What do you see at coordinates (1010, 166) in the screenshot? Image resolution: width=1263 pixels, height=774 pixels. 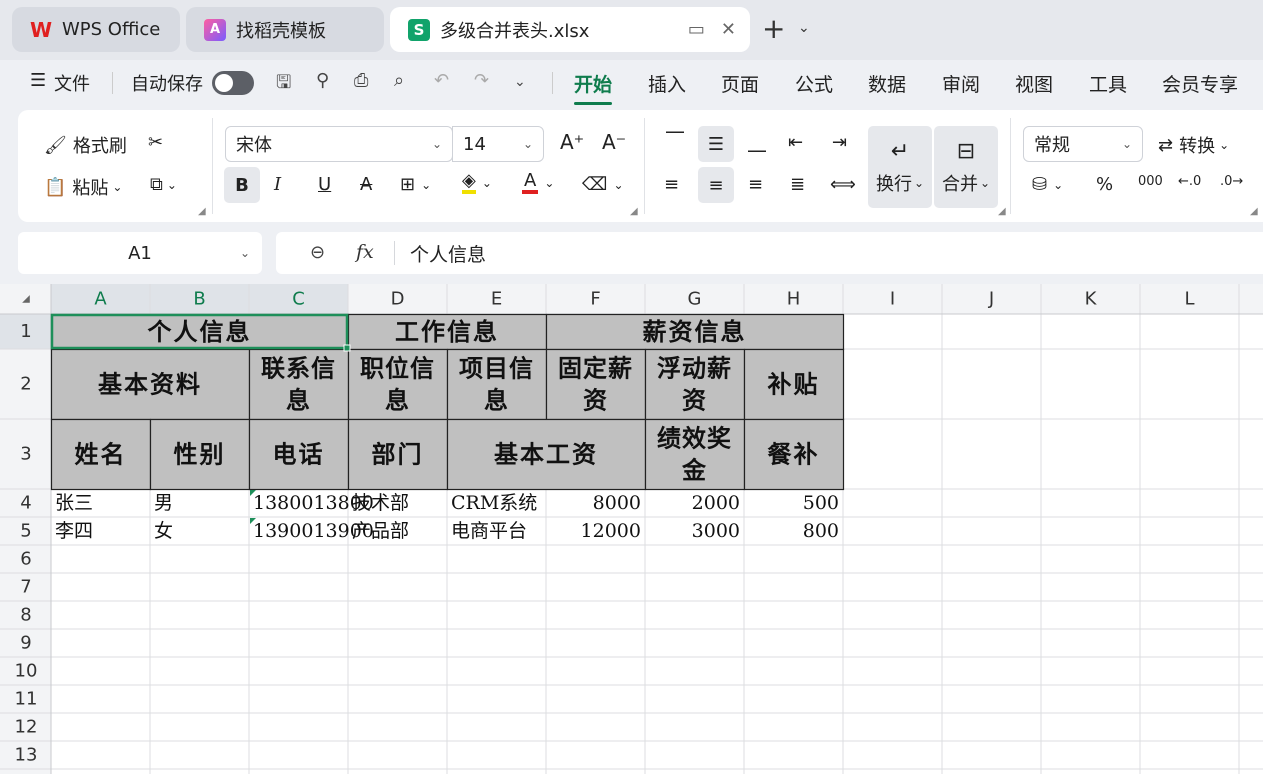 I see `divider` at bounding box center [1010, 166].